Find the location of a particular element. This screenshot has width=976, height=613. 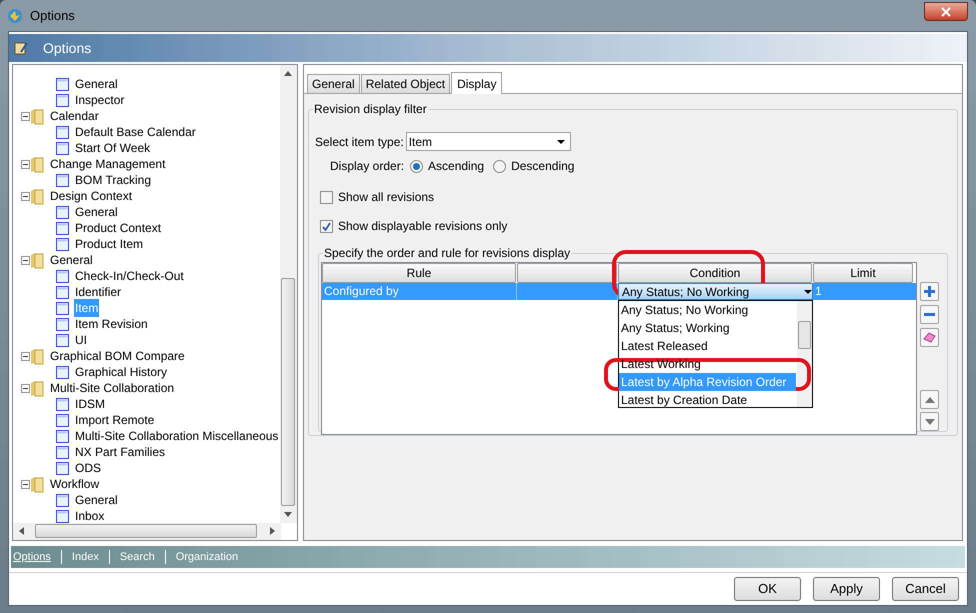

field-label: Display order: is located at coordinates (367, 166).